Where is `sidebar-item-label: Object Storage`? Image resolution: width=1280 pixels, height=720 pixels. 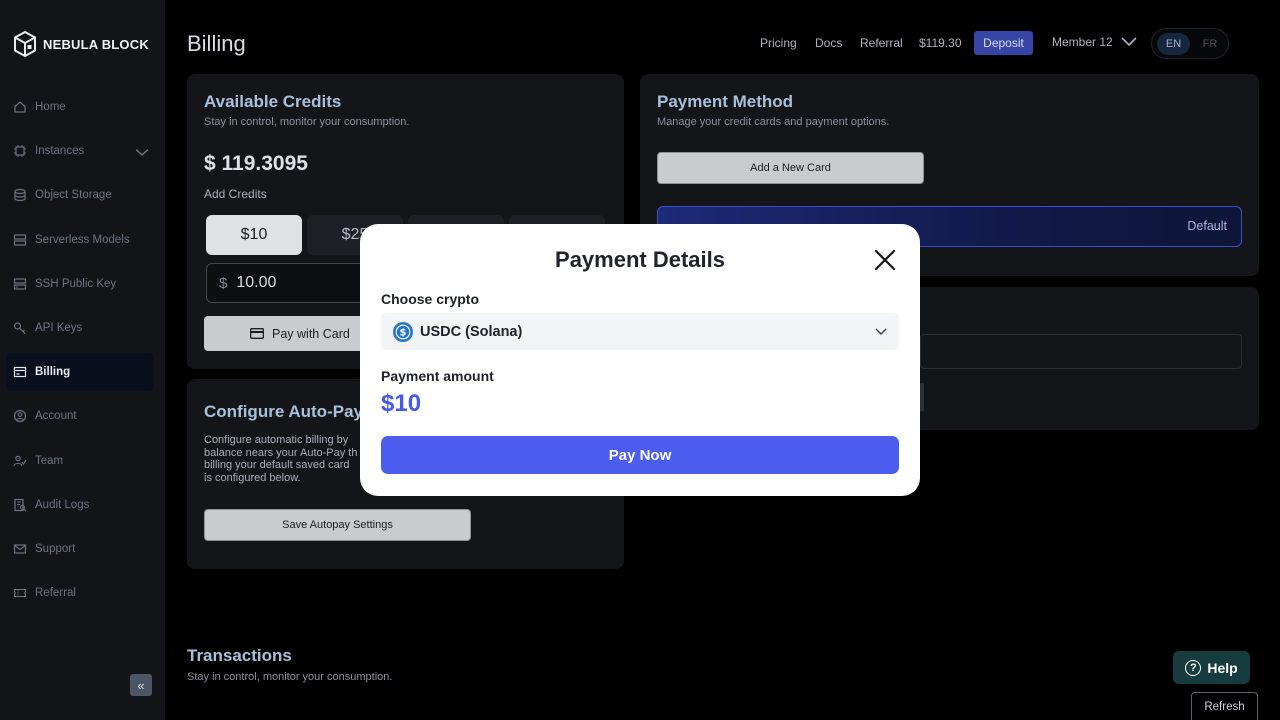
sidebar-item-label: Object Storage is located at coordinates (73, 195).